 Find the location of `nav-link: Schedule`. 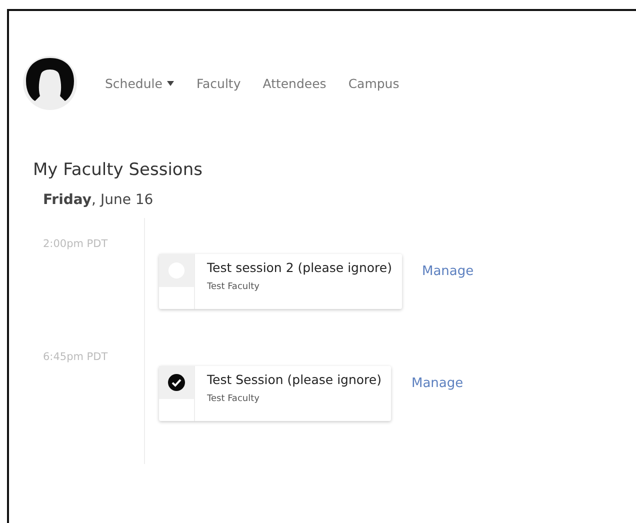

nav-link: Schedule is located at coordinates (139, 83).